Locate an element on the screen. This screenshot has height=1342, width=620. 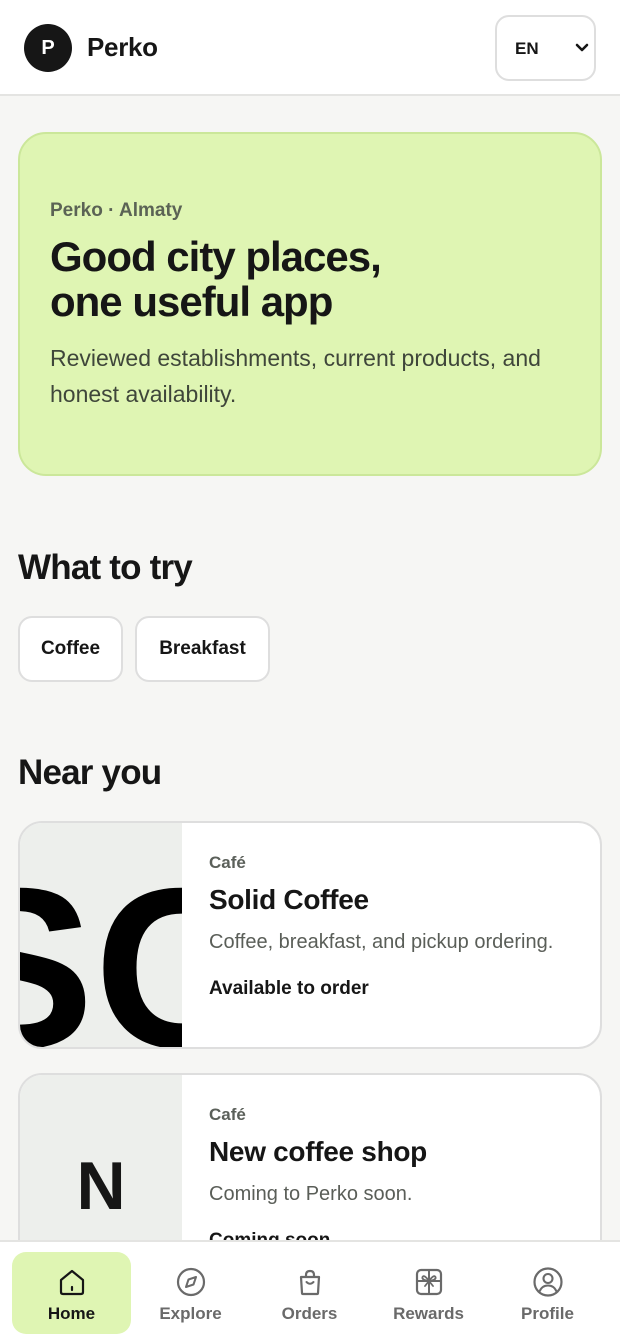
brand-name: Perko is located at coordinates (122, 47).